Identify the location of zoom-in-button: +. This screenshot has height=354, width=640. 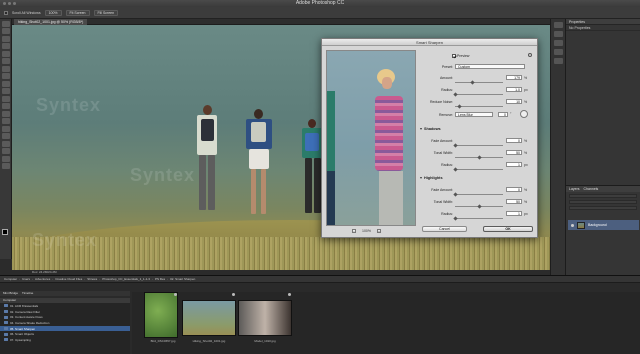
(378, 231).